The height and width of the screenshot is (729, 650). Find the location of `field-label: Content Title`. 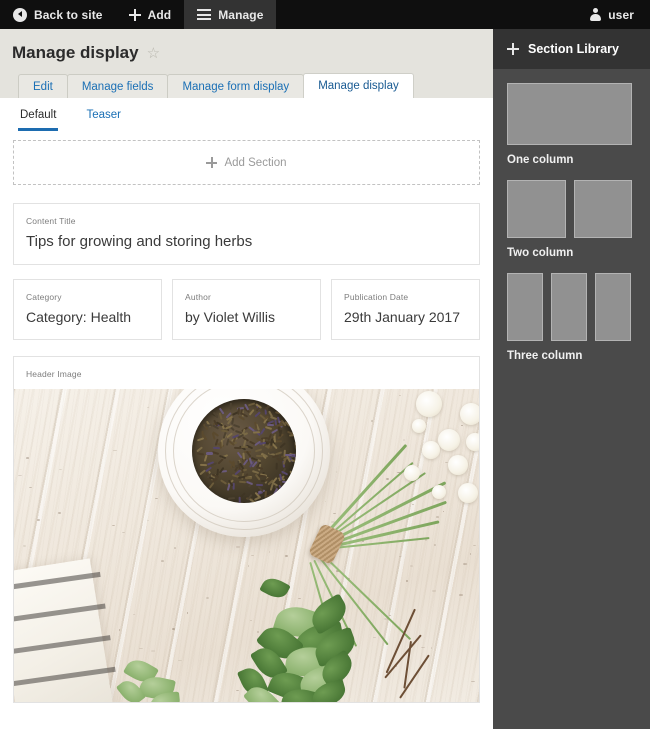

field-label: Content Title is located at coordinates (51, 221).